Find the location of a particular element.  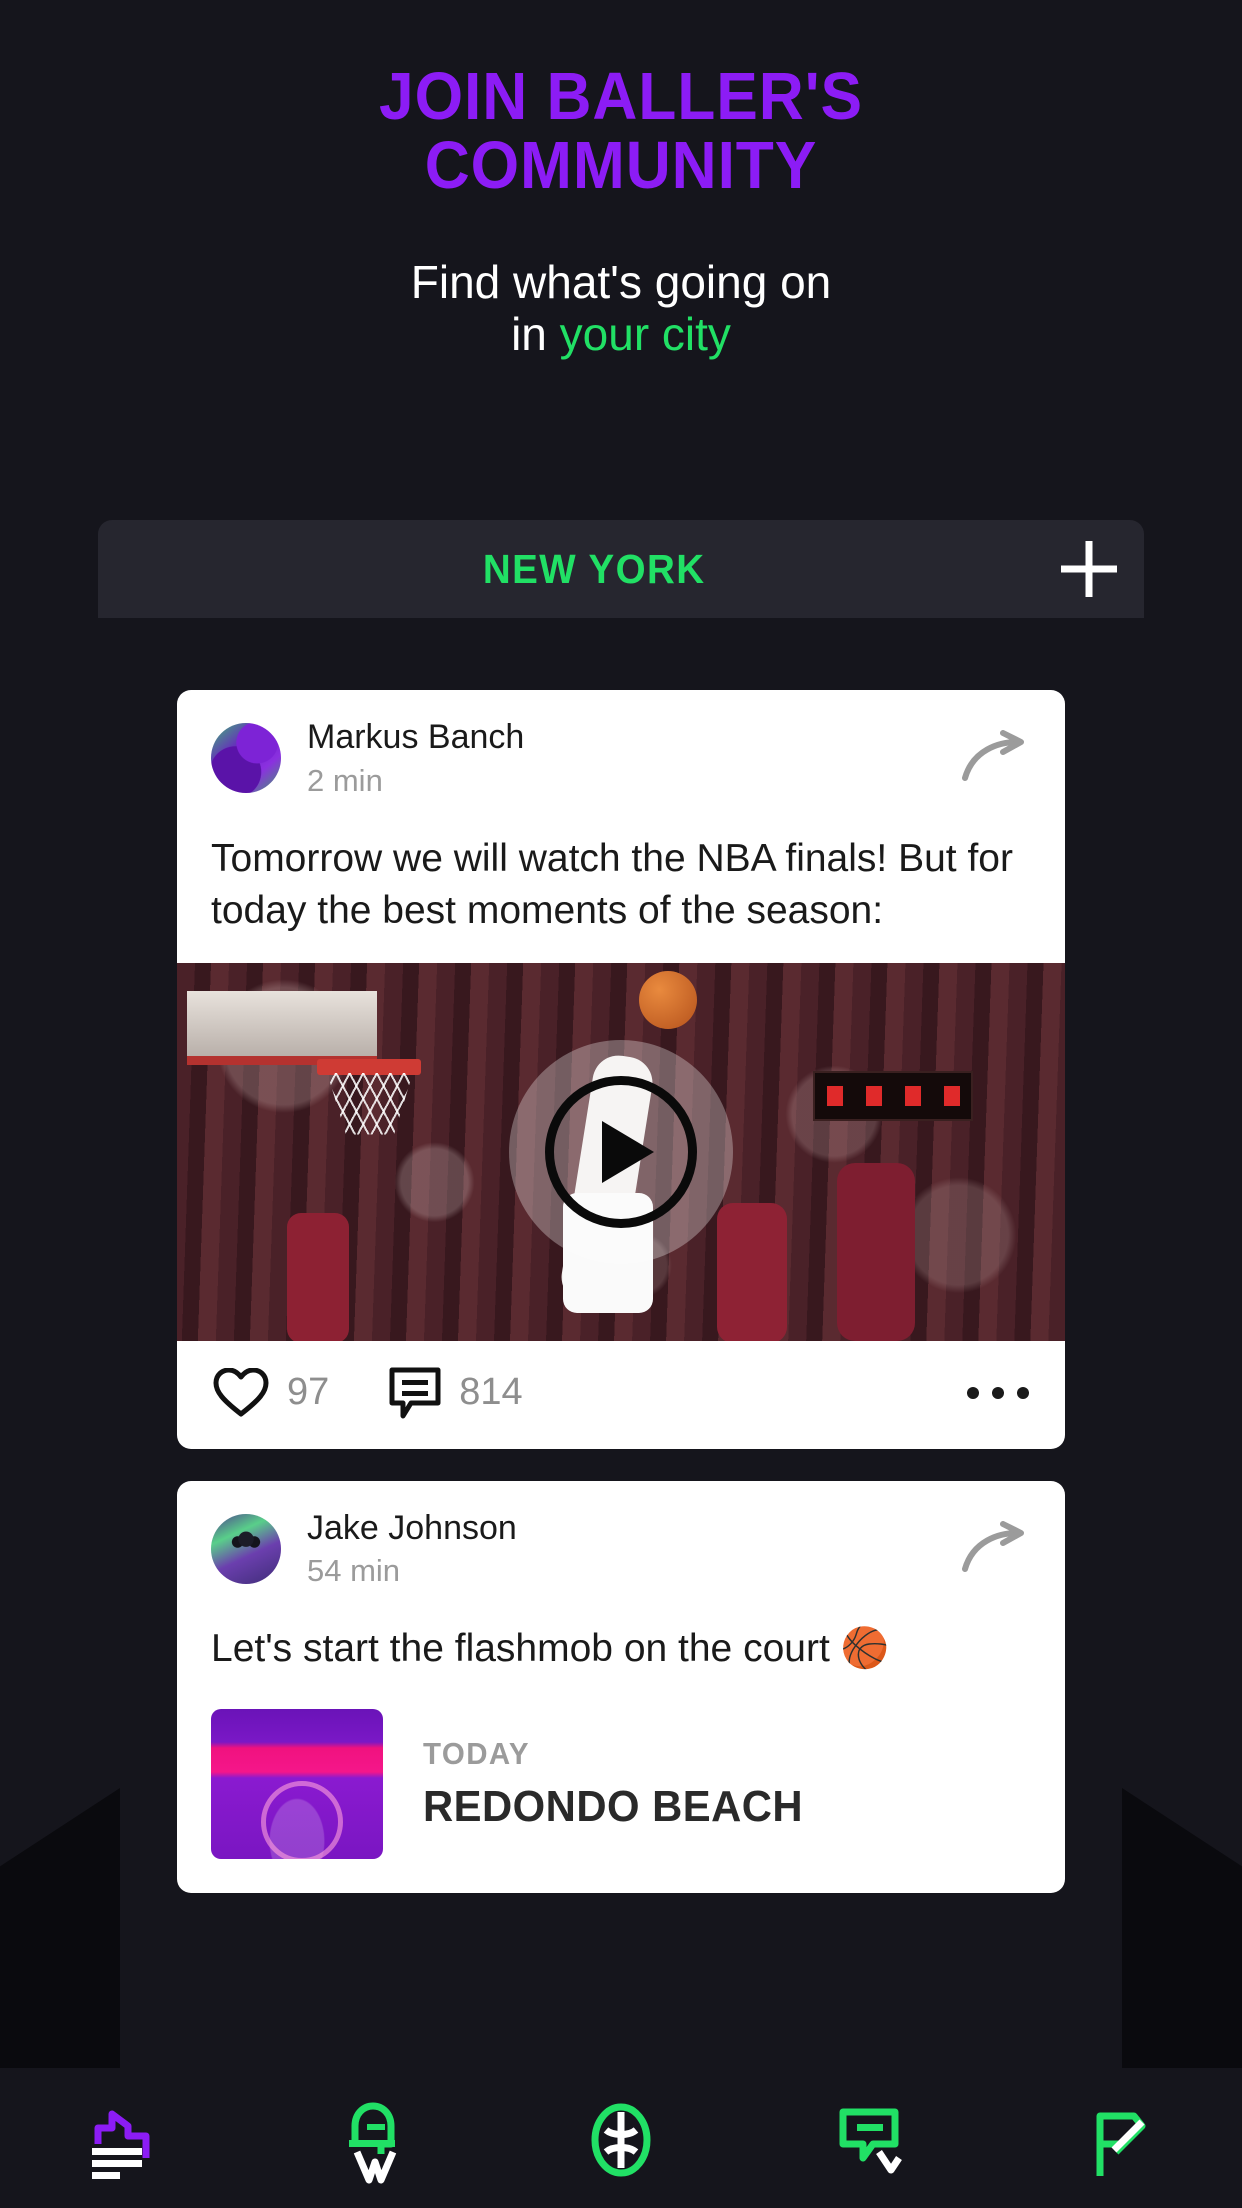

post-timestamp: 54 min is located at coordinates (354, 1571).